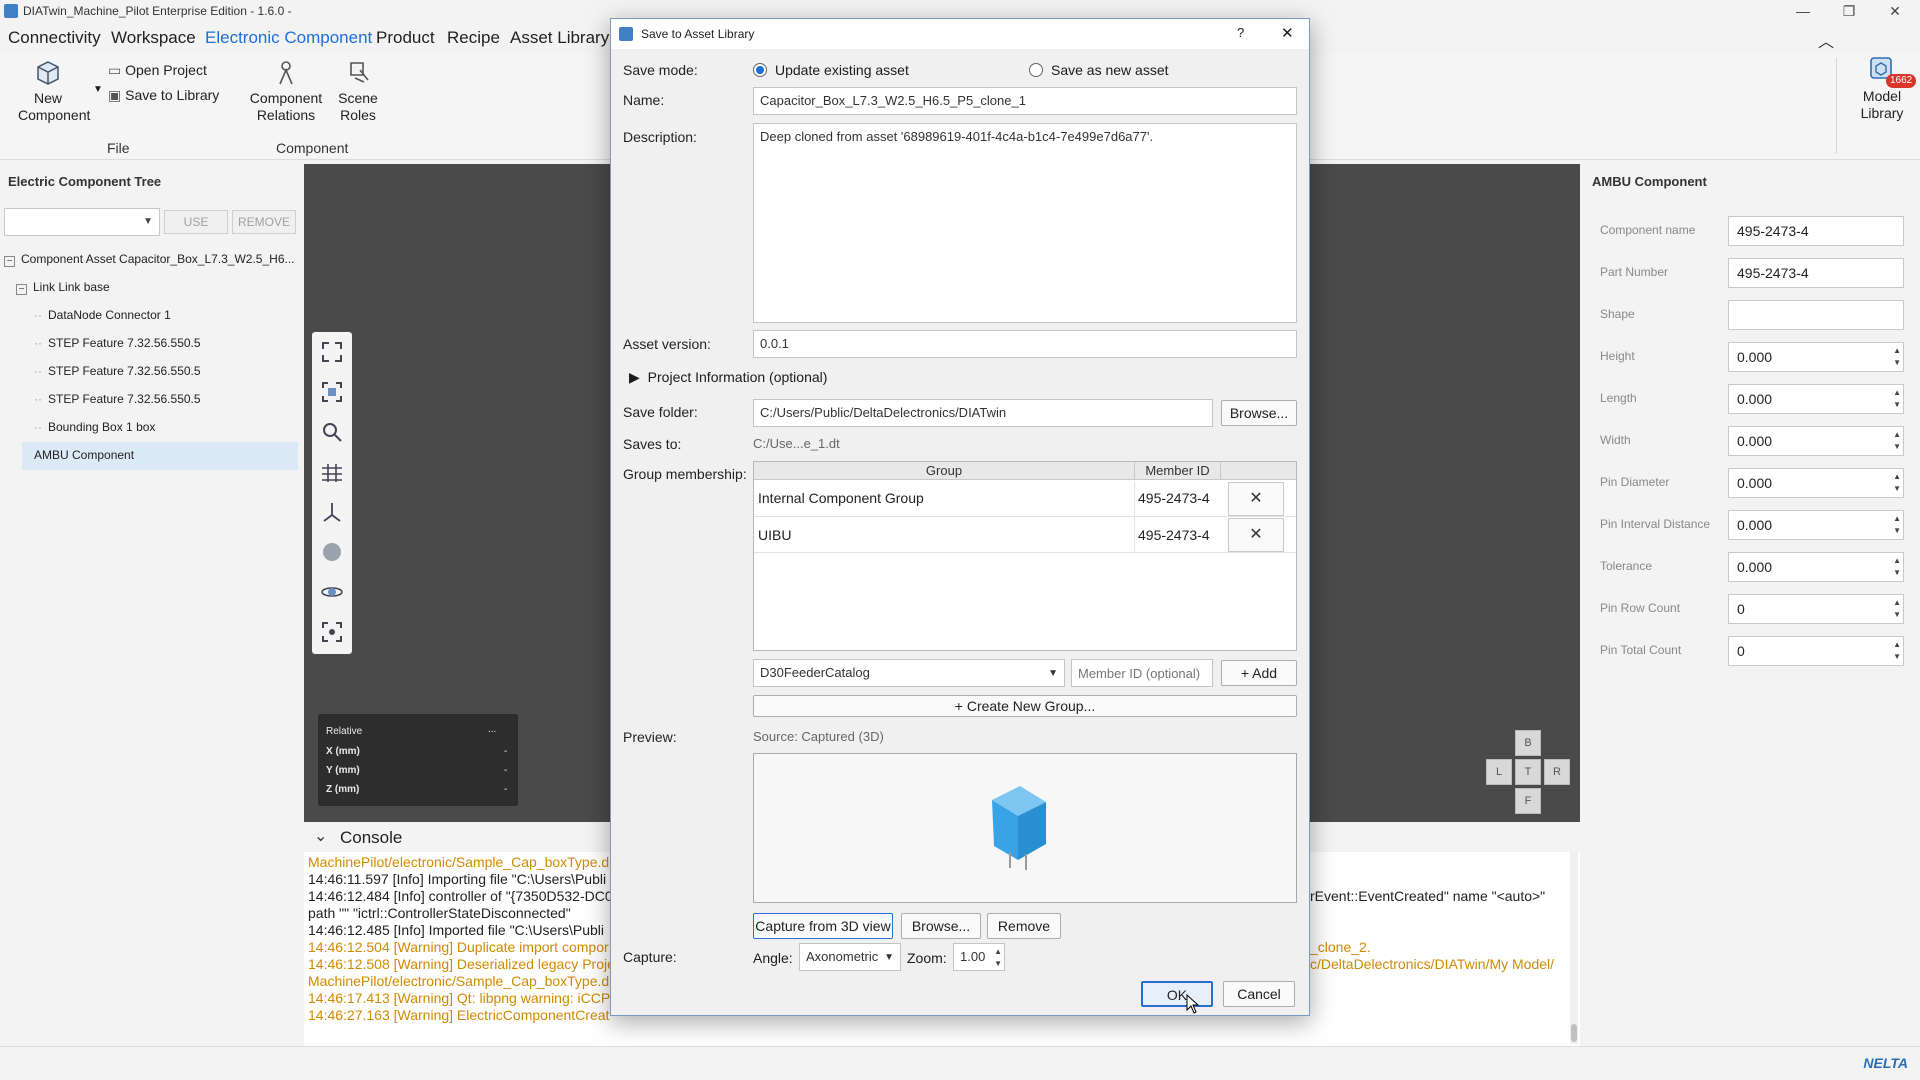 This screenshot has width=1920, height=1080. Describe the element at coordinates (1816, 483) in the screenshot. I see `pin-diameter-spinbox: 0.000 ▲ ▼` at that location.